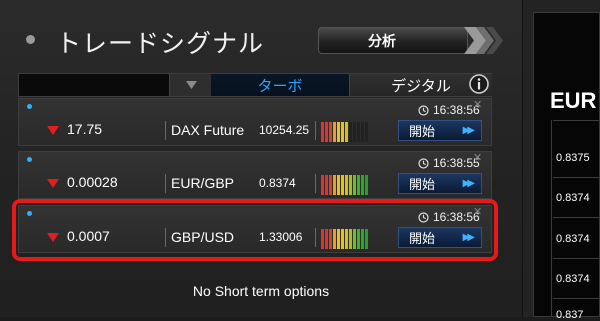 The width and height of the screenshot is (600, 321). What do you see at coordinates (284, 130) in the screenshot?
I see `asset-price: 10254.25` at bounding box center [284, 130].